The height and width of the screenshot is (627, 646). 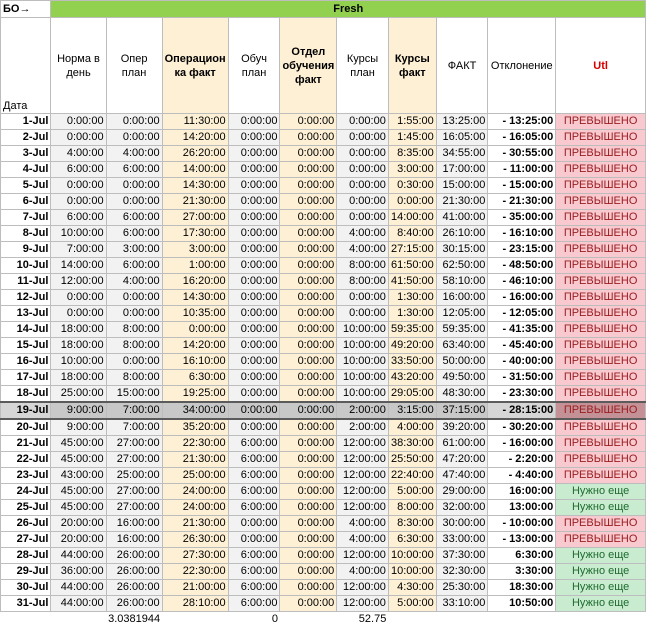 What do you see at coordinates (412, 378) in the screenshot?
I see `cell-course-fact: 43:20:00` at bounding box center [412, 378].